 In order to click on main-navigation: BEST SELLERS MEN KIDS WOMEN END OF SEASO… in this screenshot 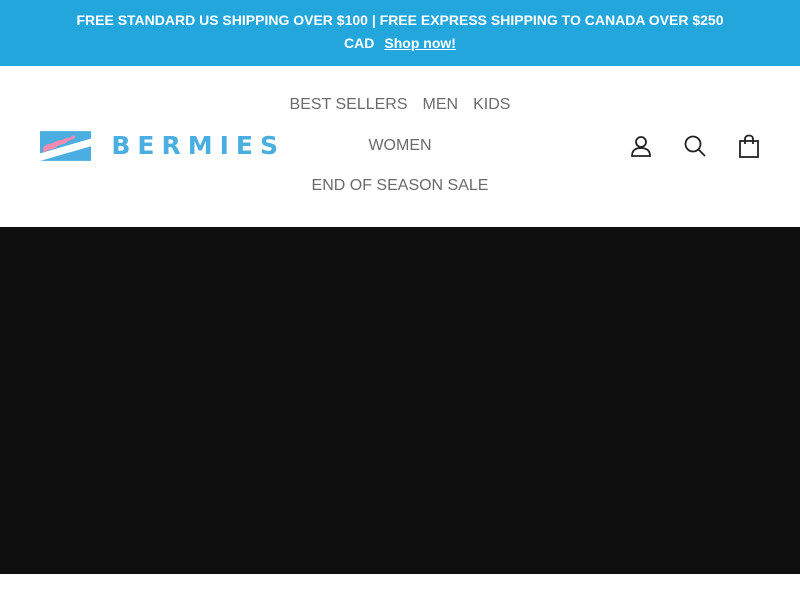, I will do `click(400, 146)`.